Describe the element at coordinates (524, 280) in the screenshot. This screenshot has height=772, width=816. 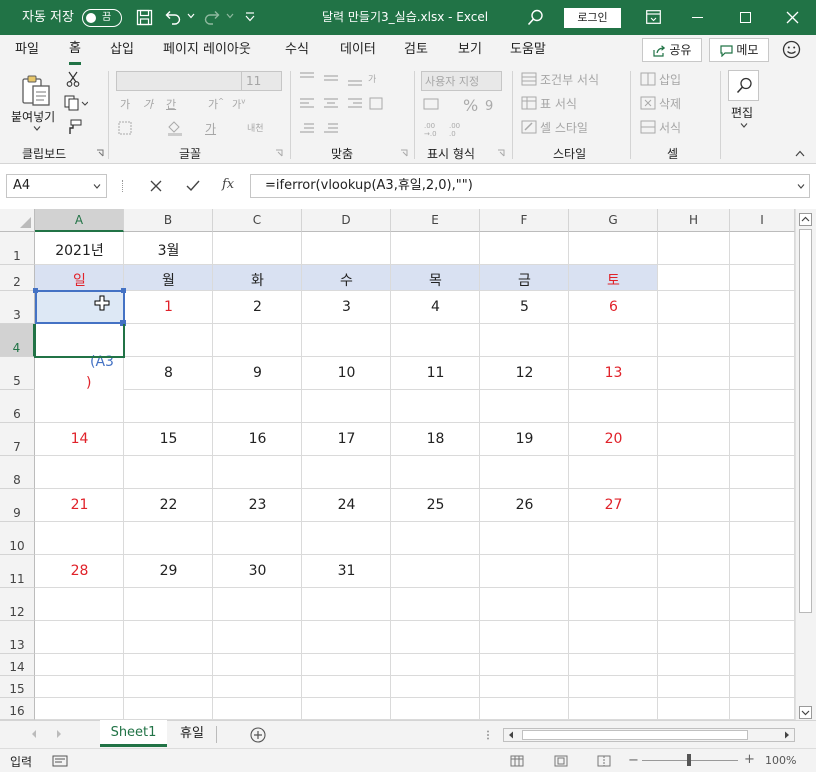
I see `weekday-fri: 금` at that location.